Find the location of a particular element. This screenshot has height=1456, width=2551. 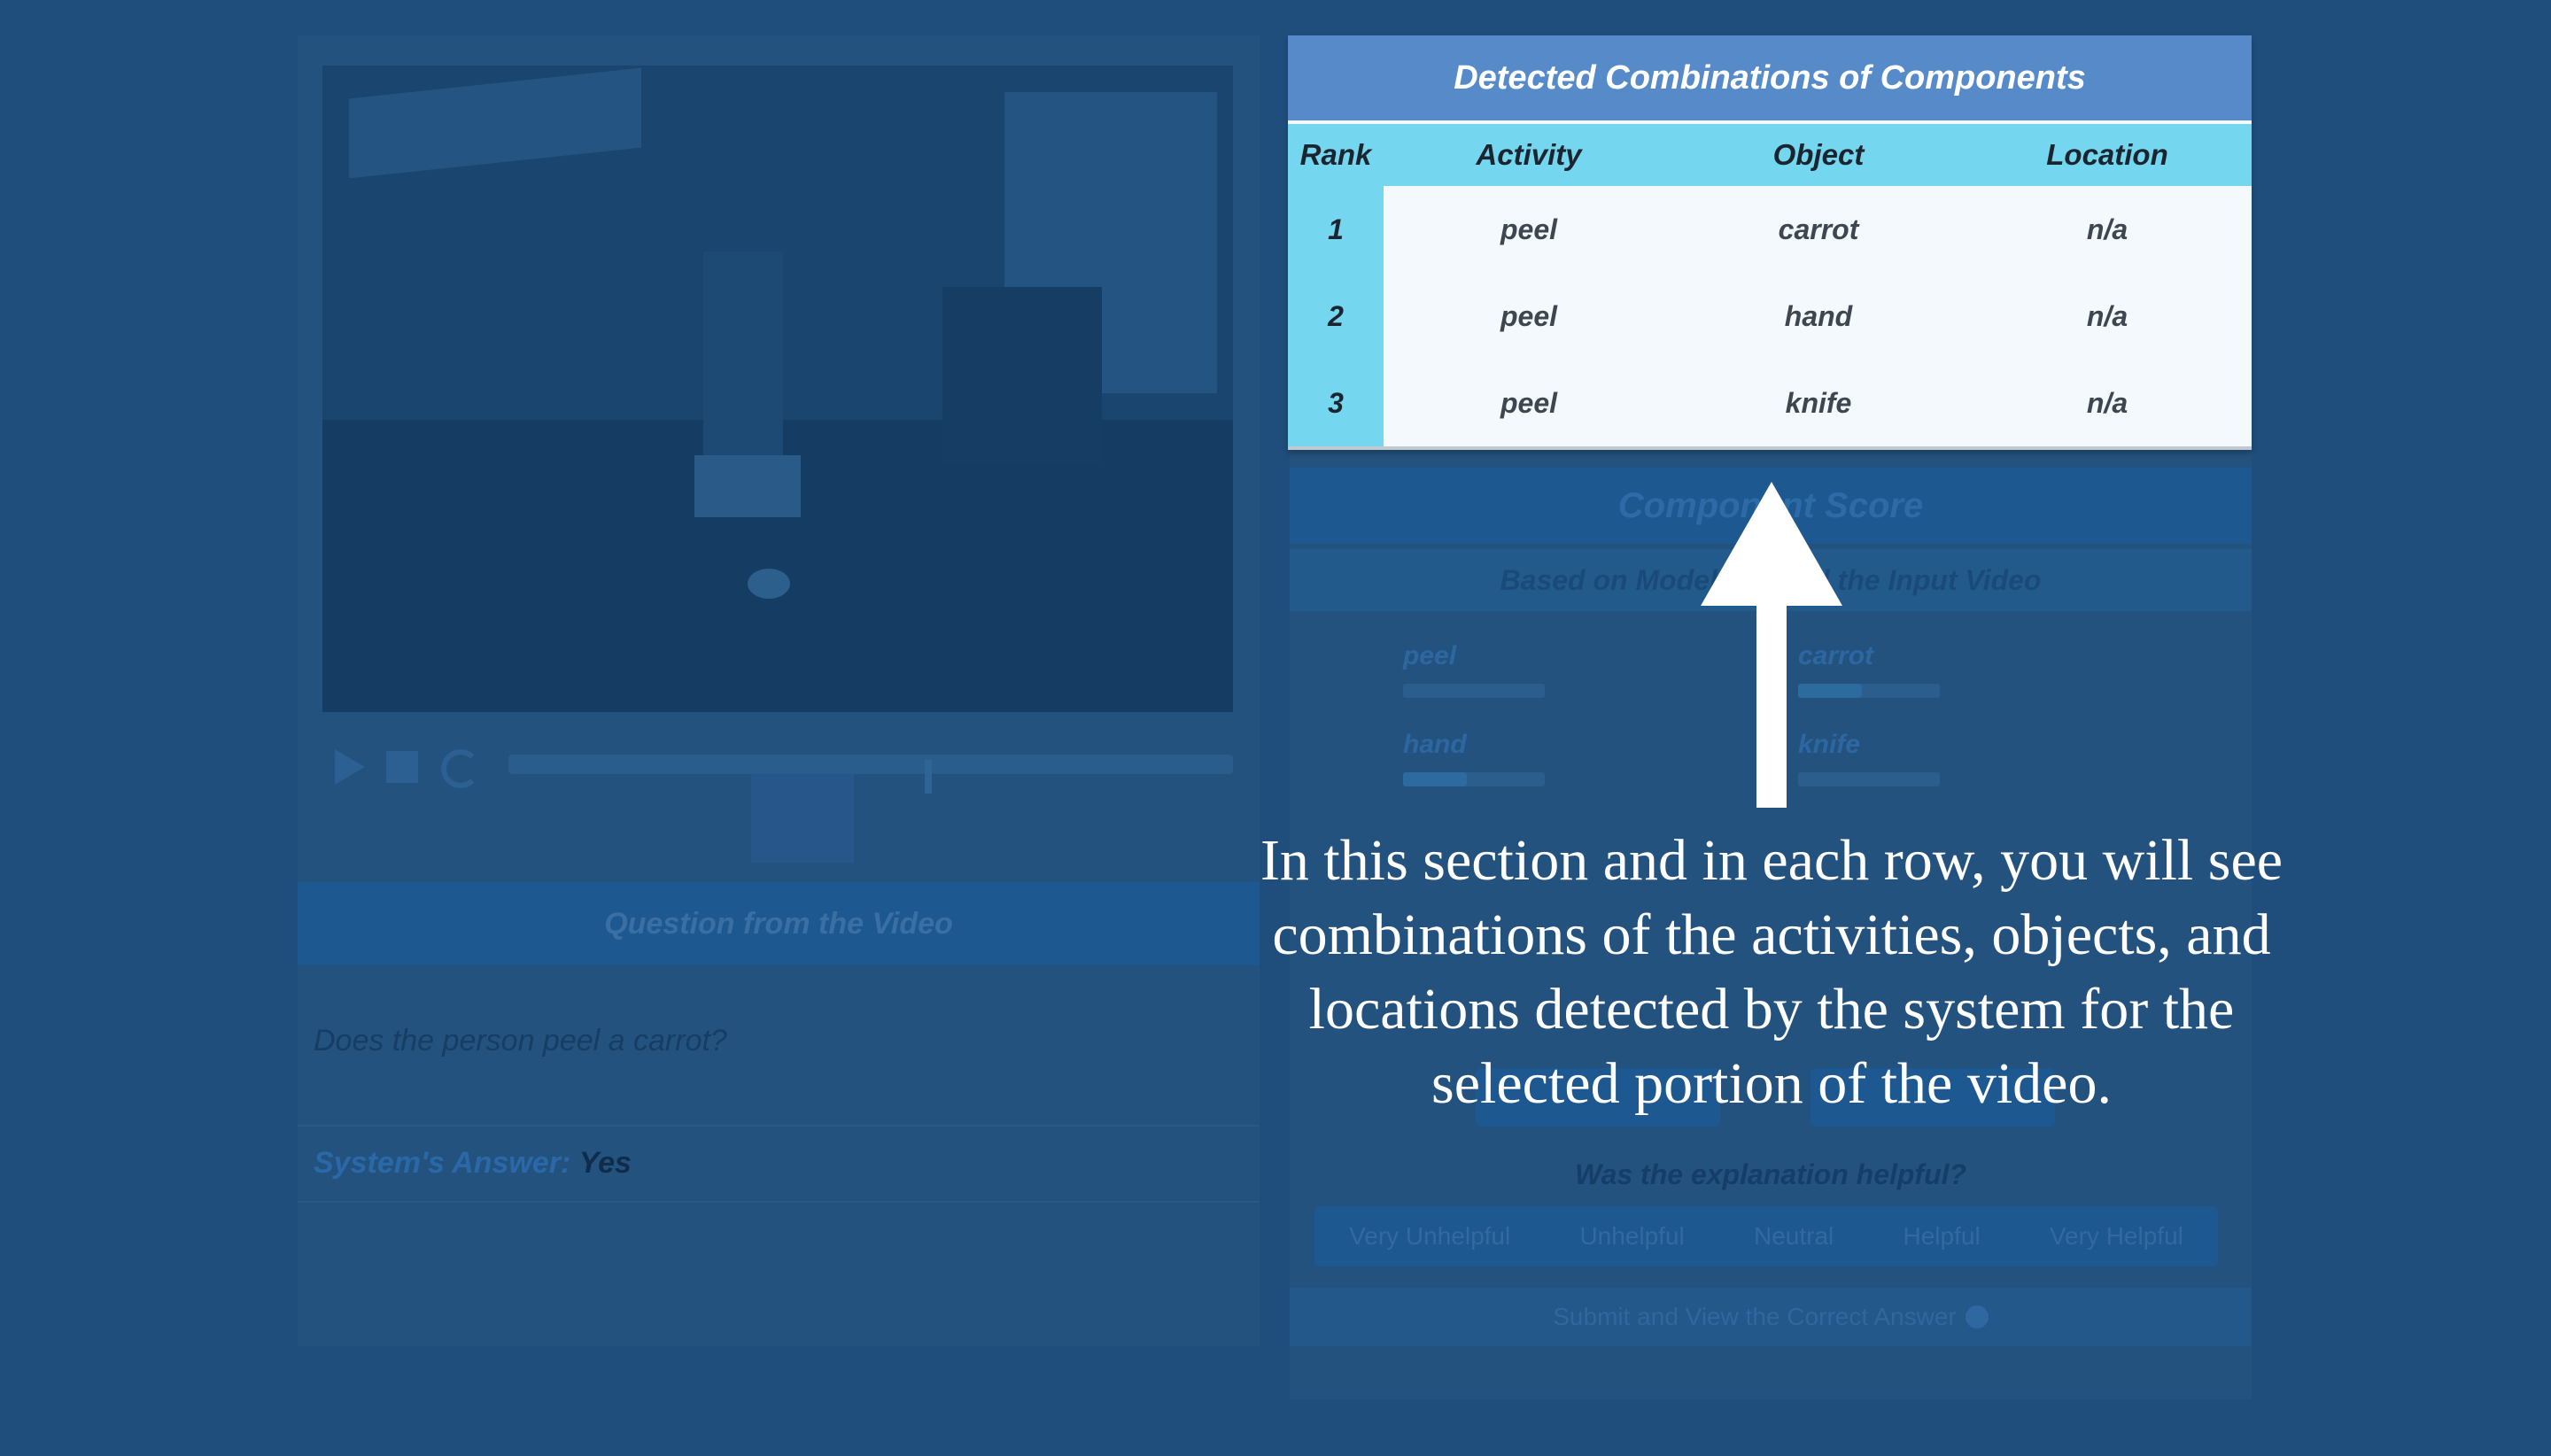

score-label-peel: peel is located at coordinates (1430, 655).